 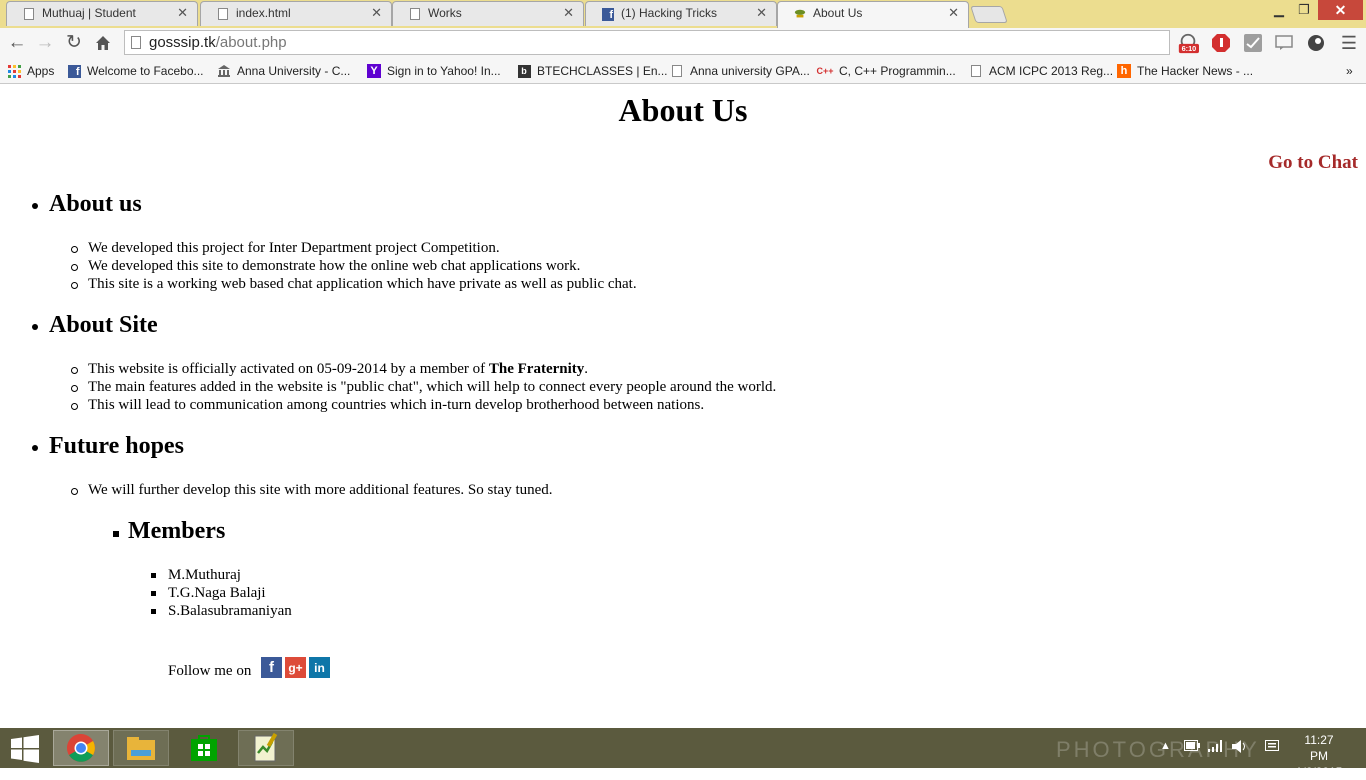 What do you see at coordinates (141, 748) in the screenshot?
I see `file-explorer-icon` at bounding box center [141, 748].